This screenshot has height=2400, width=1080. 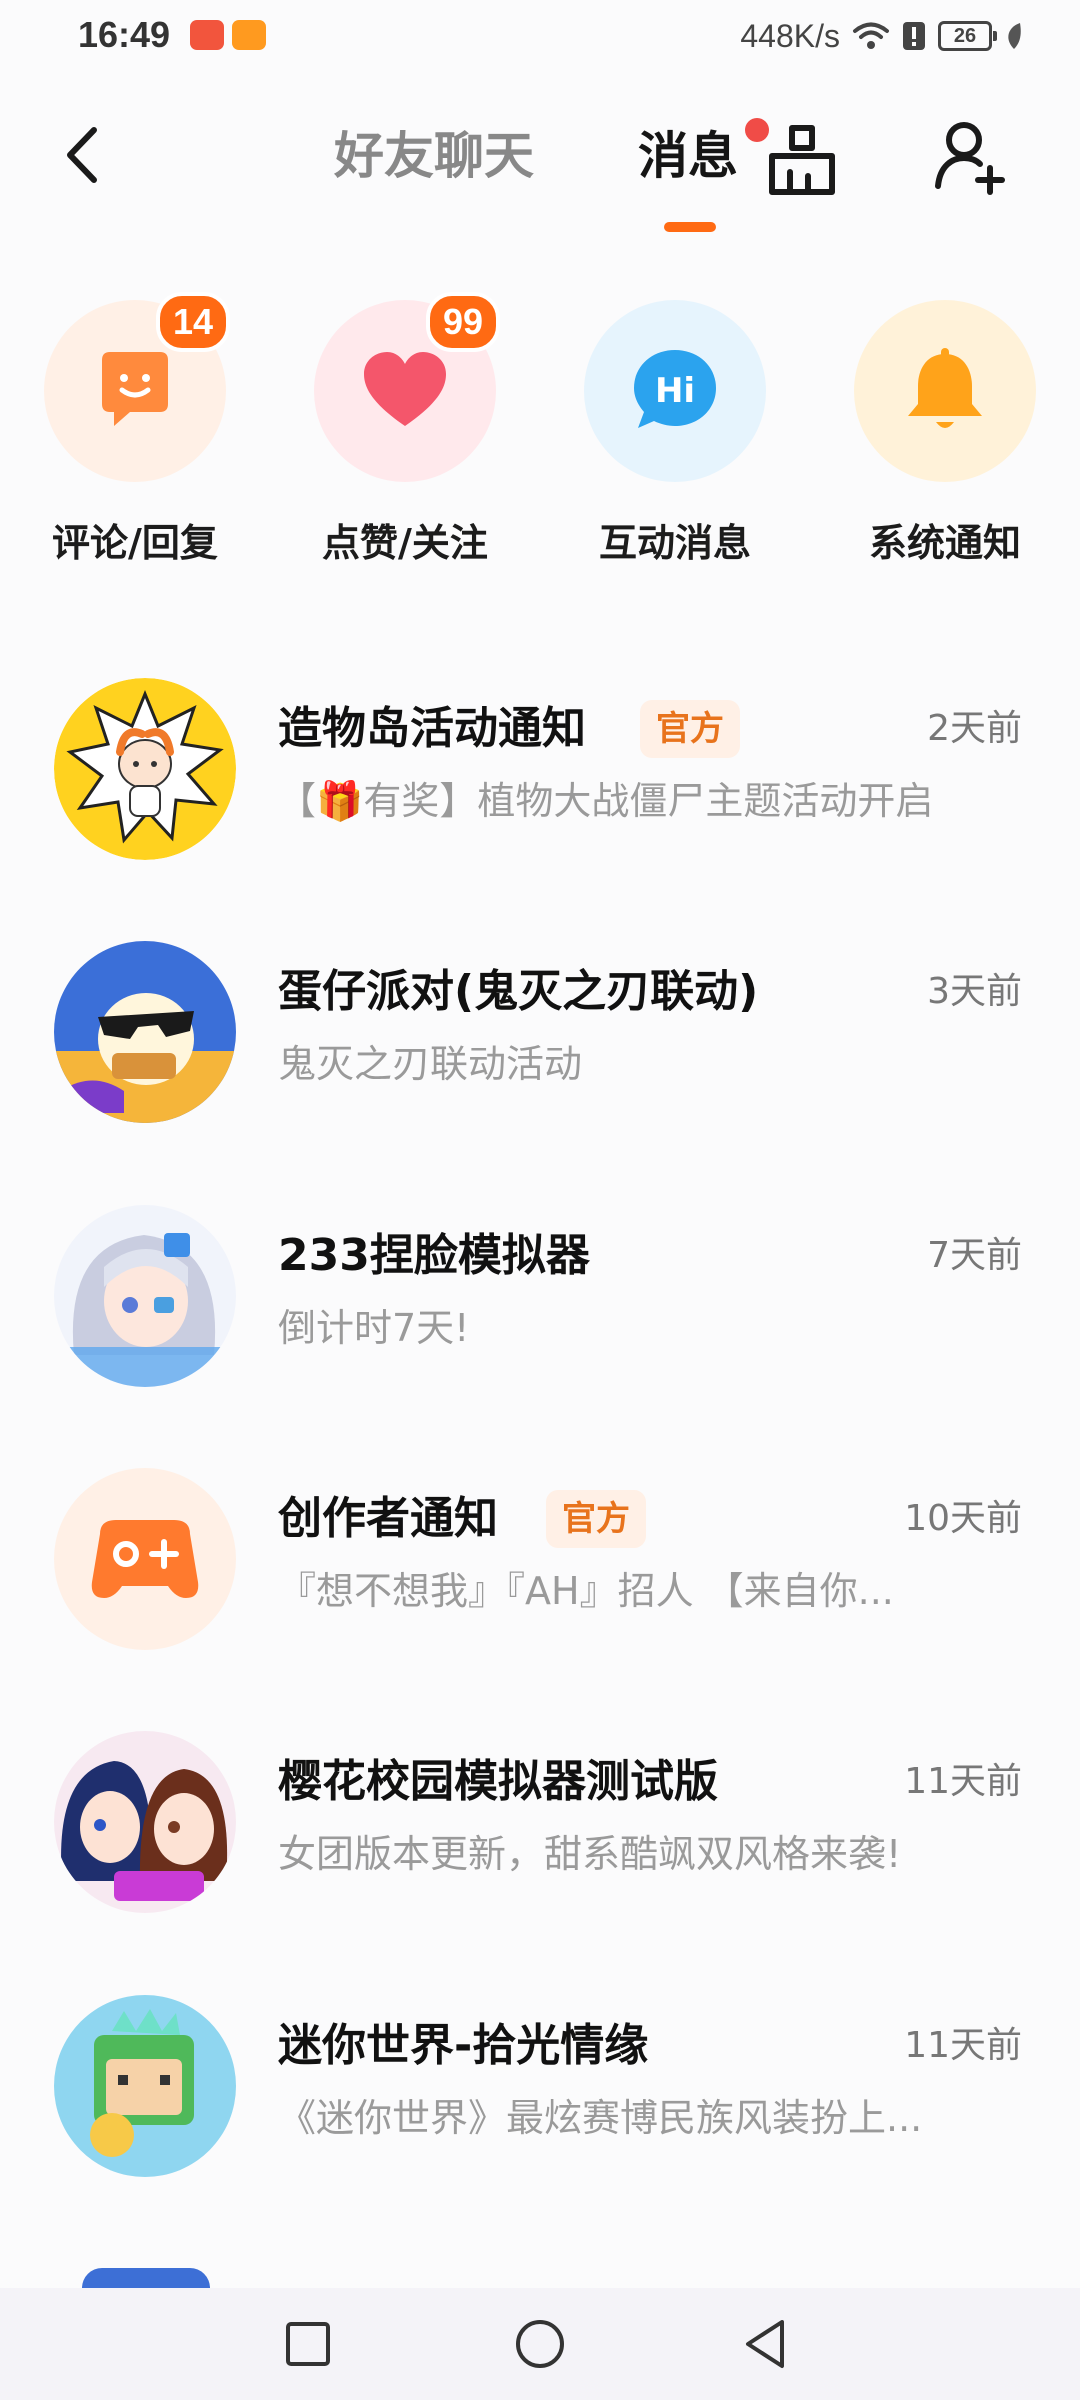 I want to click on heart-circle: 99, so click(x=407, y=387).